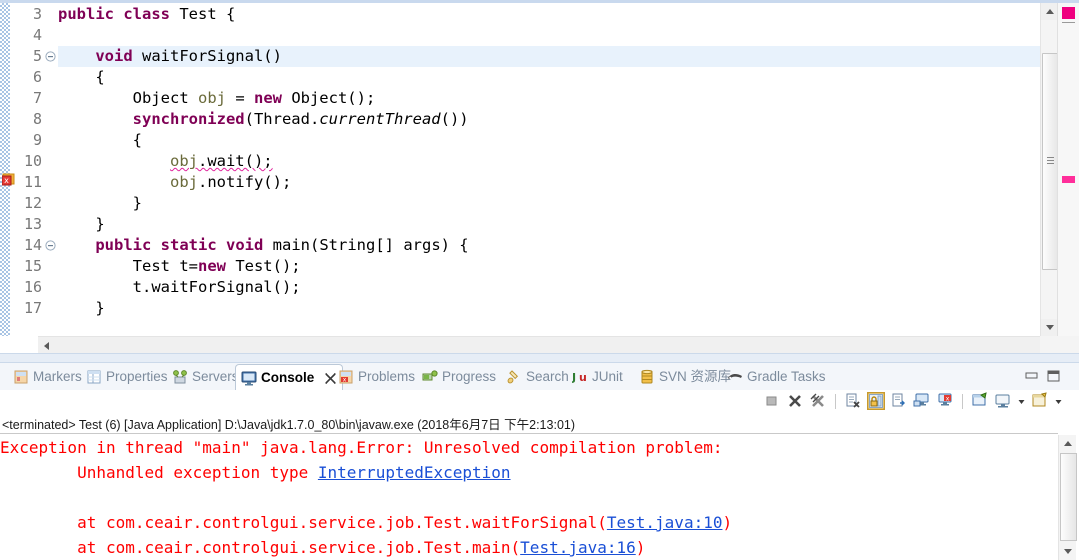 The width and height of the screenshot is (1079, 560). What do you see at coordinates (1049, 169) in the screenshot?
I see `editor-vertical-scrollbar` at bounding box center [1049, 169].